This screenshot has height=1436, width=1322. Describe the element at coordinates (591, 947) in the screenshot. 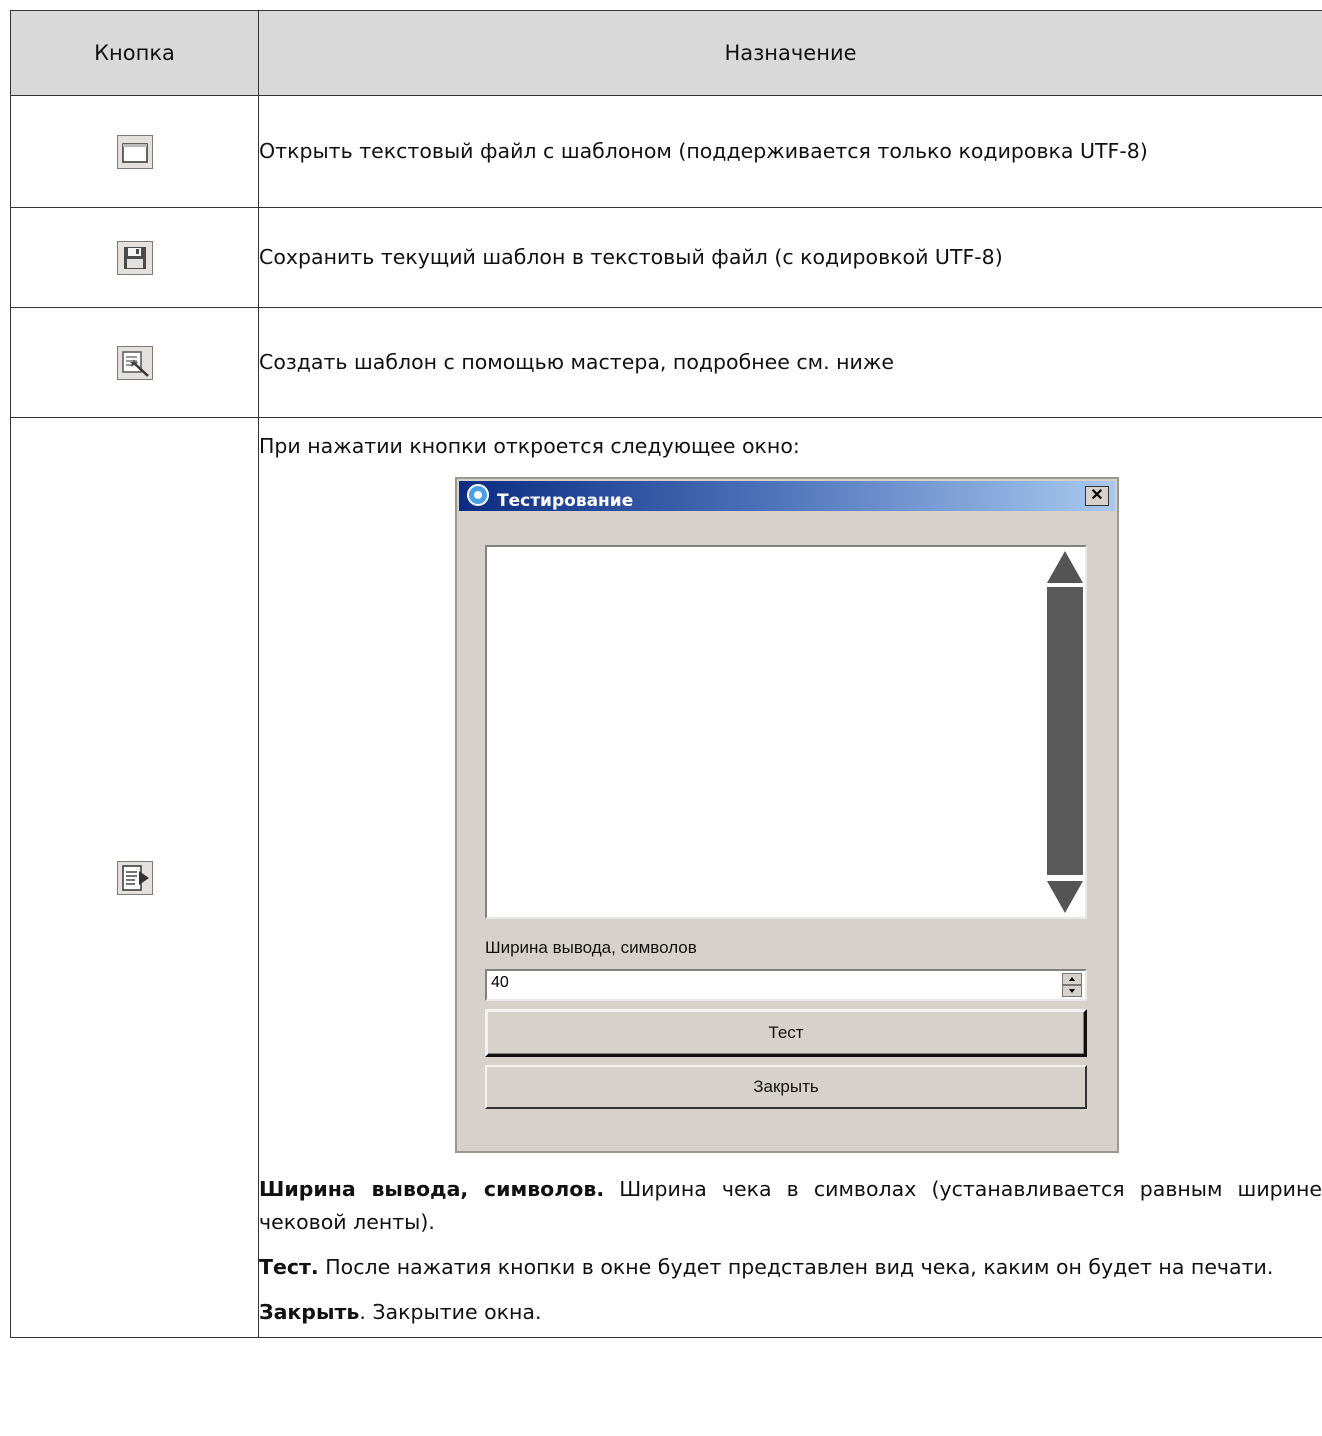

I see `width-label: Ширина вывода, символов` at that location.